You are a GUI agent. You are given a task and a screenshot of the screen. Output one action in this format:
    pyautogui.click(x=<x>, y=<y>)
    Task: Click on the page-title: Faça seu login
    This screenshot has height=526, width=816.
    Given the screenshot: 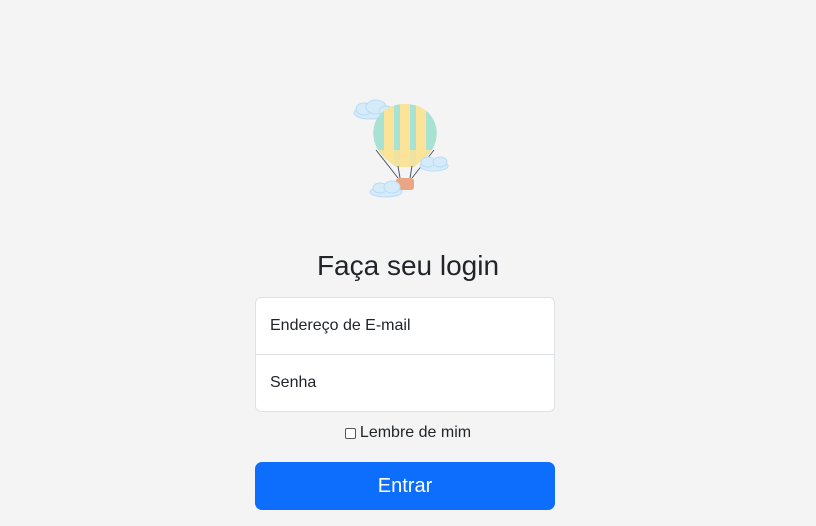 What is the action you would take?
    pyautogui.click(x=408, y=265)
    